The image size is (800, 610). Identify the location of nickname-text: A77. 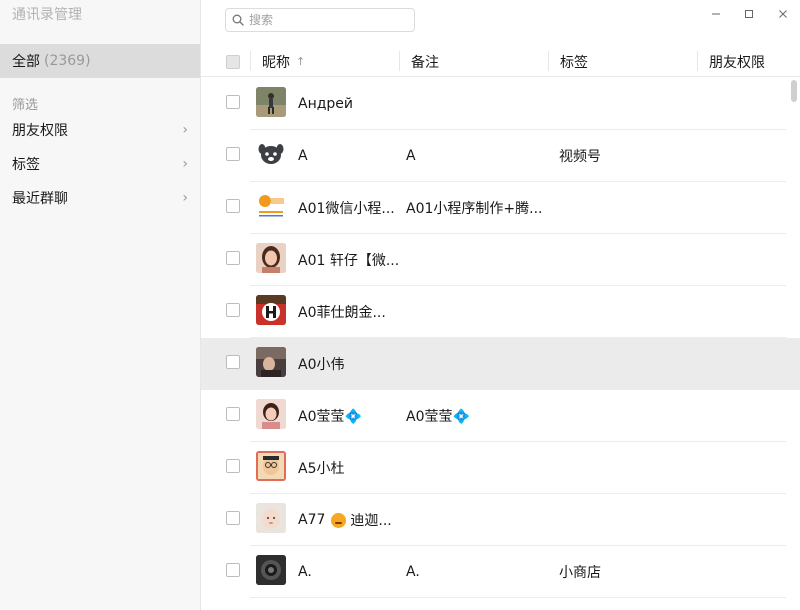
(312, 520).